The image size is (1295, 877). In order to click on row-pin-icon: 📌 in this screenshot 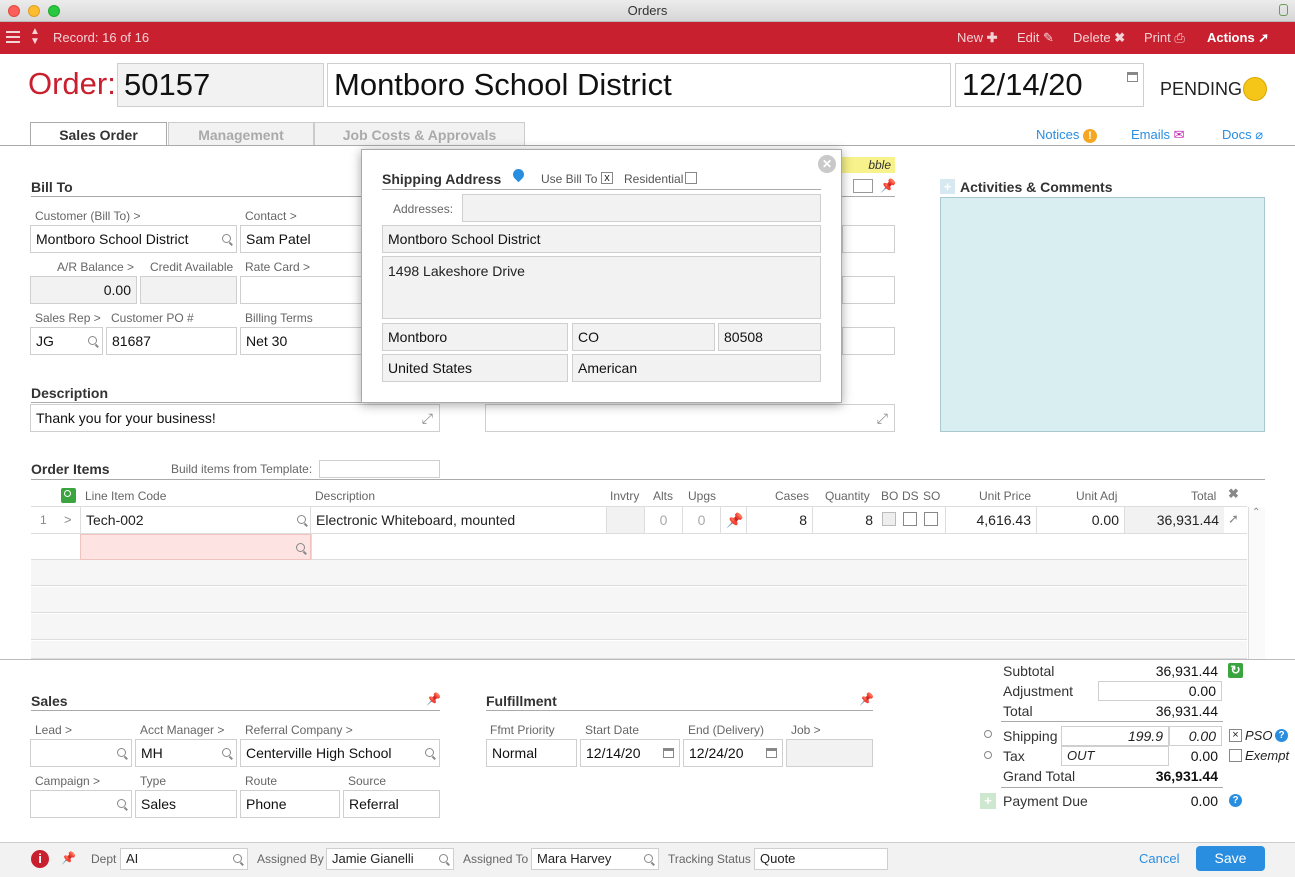, I will do `click(733, 520)`.